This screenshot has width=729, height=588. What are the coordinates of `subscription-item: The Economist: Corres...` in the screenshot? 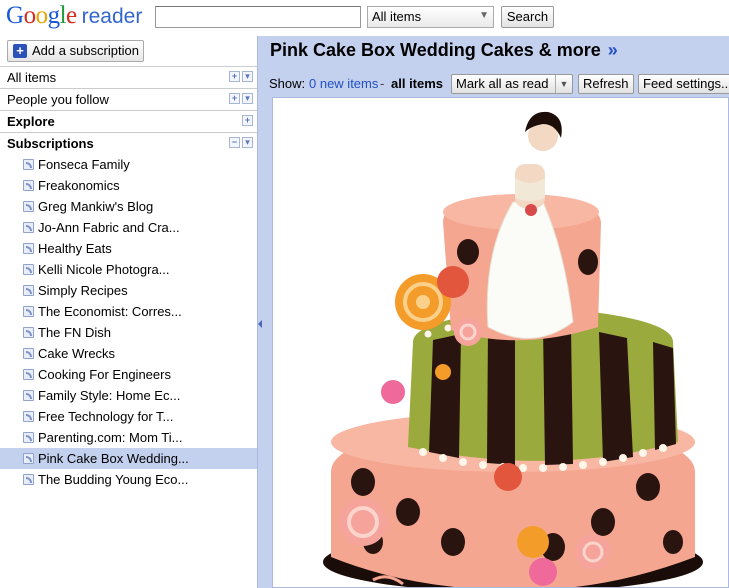 It's located at (128, 311).